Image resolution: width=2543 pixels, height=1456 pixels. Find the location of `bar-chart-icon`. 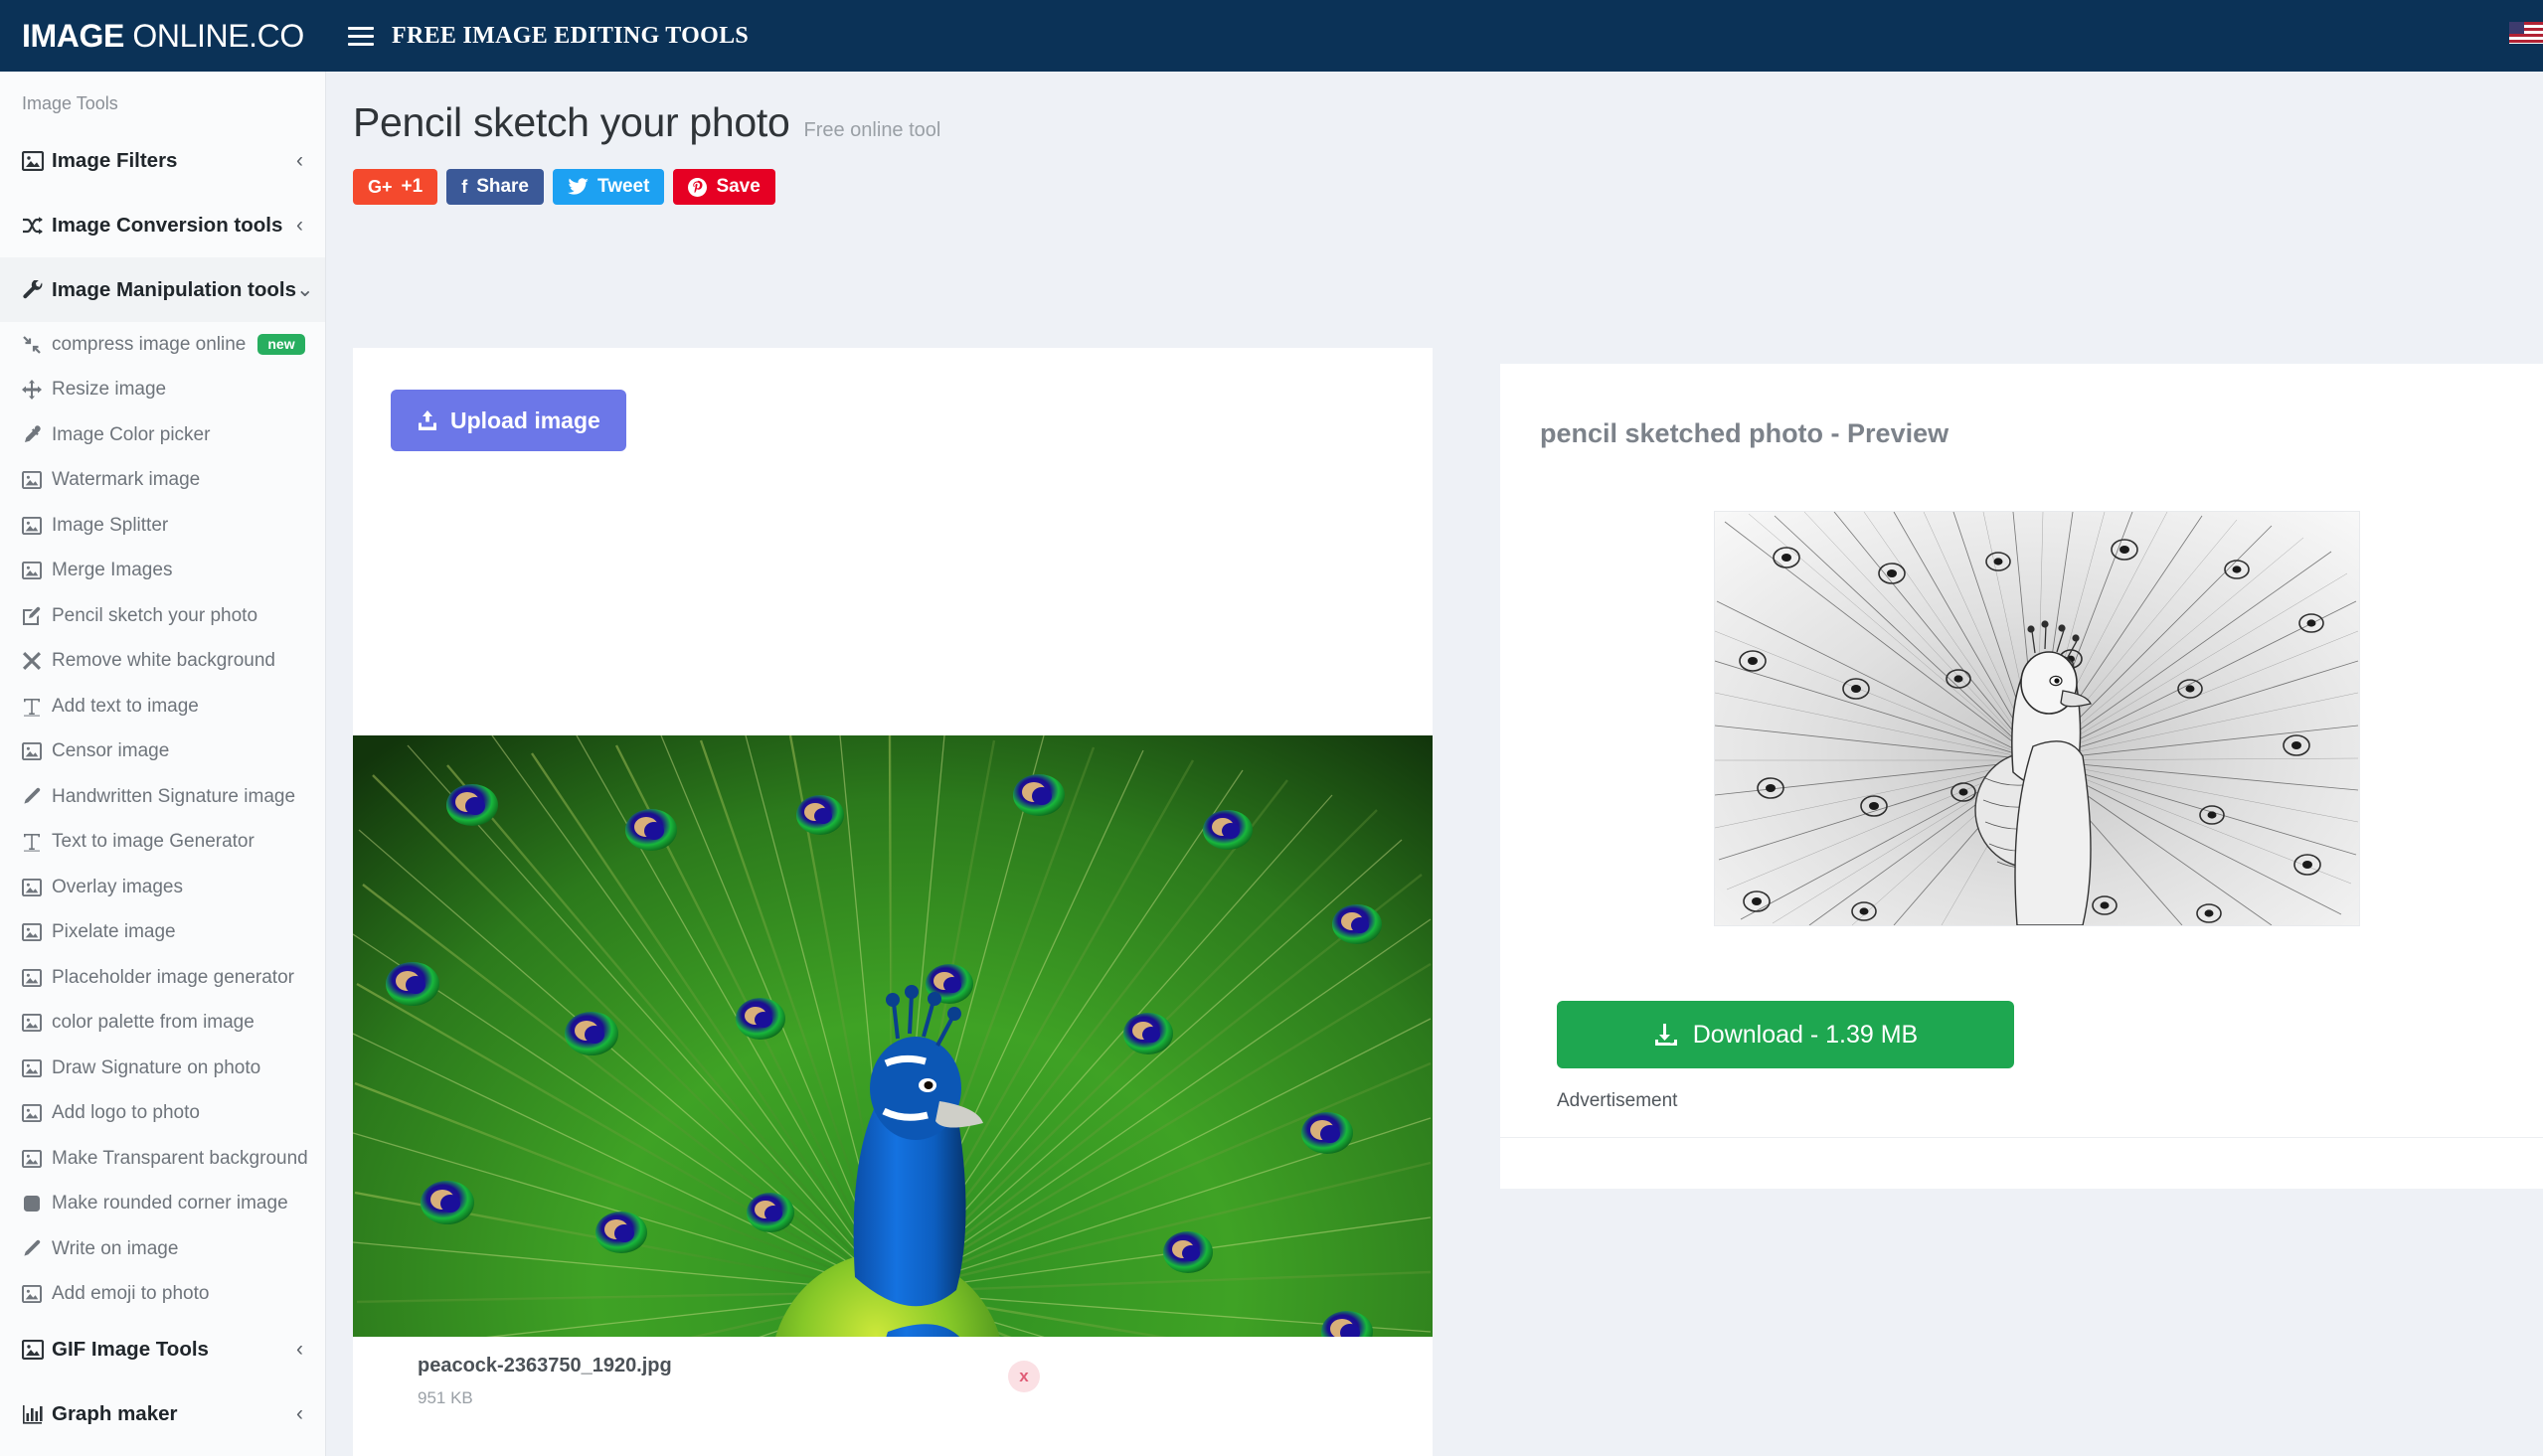

bar-chart-icon is located at coordinates (37, 1414).